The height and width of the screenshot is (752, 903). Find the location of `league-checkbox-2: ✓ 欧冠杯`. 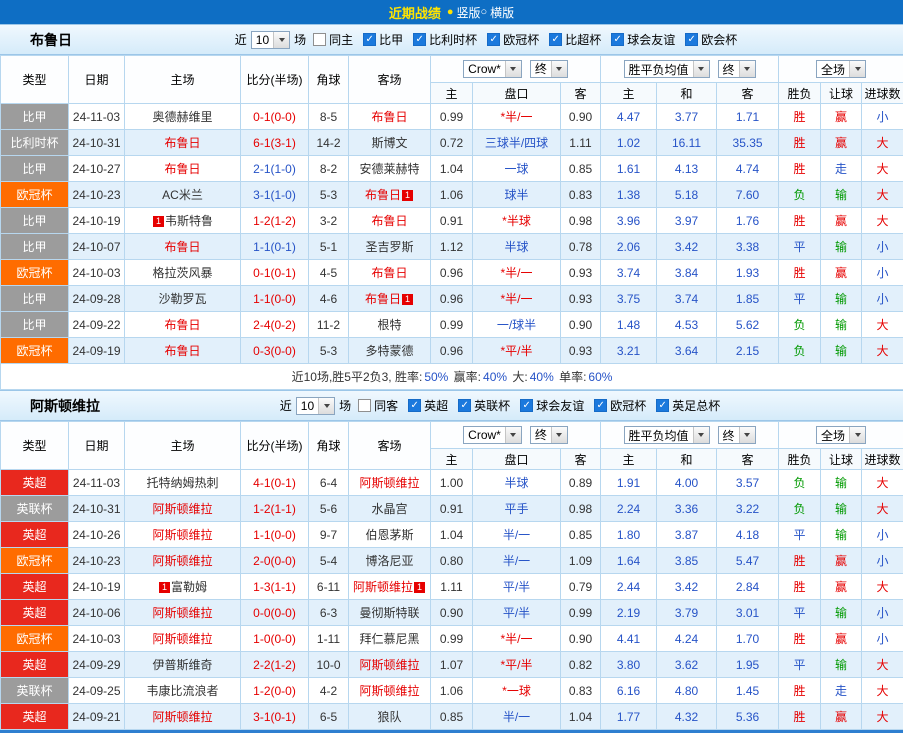

league-checkbox-2: ✓ 欧冠杯 is located at coordinates (513, 39).